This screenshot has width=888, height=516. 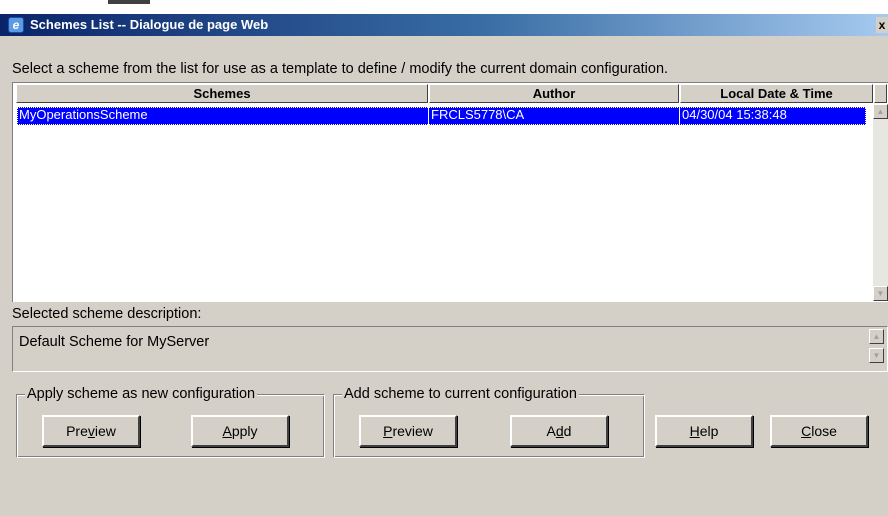 I want to click on column-header-datetime: Local Date & Time, so click(x=776, y=93).